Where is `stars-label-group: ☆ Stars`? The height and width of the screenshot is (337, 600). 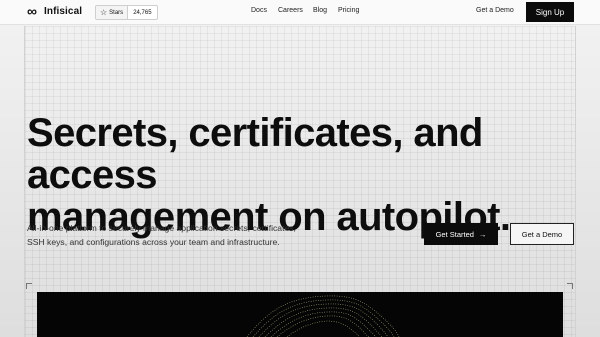
stars-label-group: ☆ Stars is located at coordinates (112, 12).